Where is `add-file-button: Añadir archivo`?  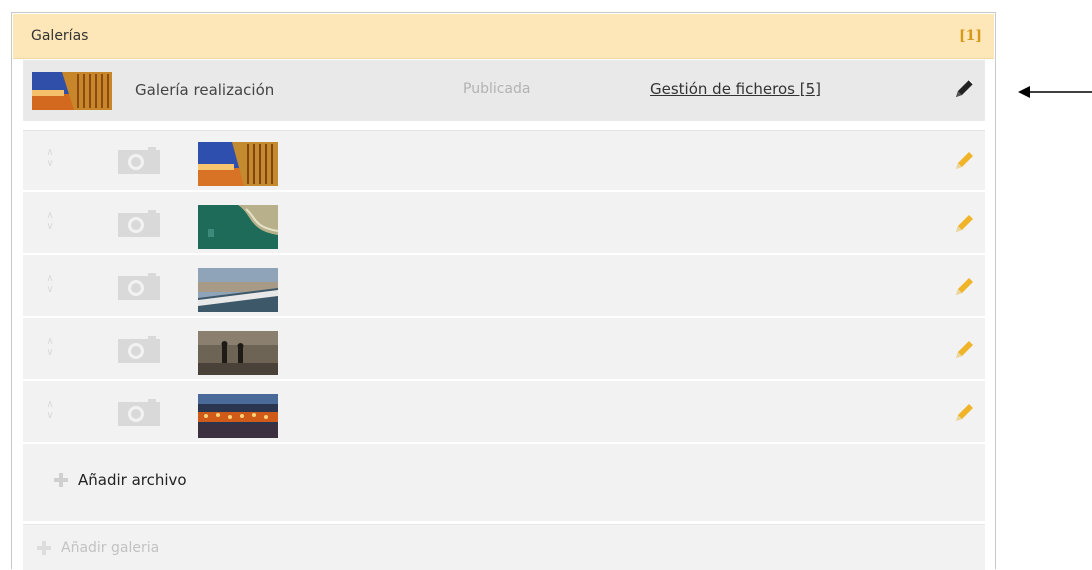
add-file-button: Añadir archivo is located at coordinates (120, 480).